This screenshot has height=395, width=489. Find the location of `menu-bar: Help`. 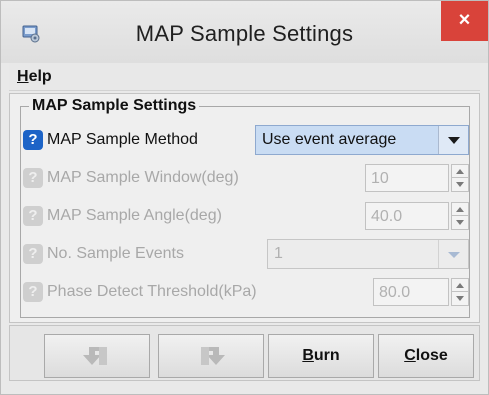

menu-bar: Help is located at coordinates (244, 77).